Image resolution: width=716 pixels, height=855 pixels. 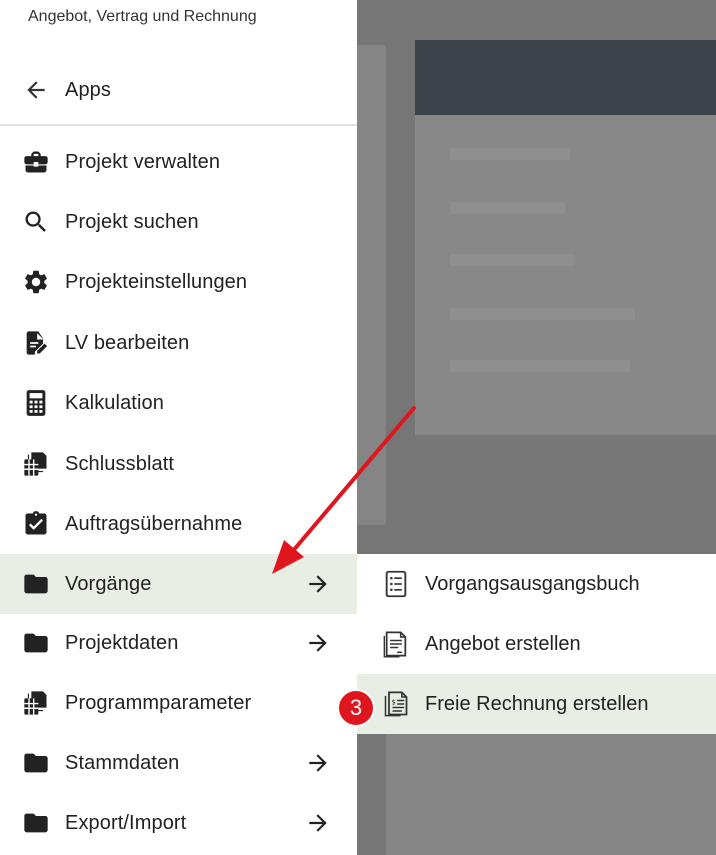 What do you see at coordinates (503, 643) in the screenshot?
I see `submenu-item-label: Angebot erstellen` at bounding box center [503, 643].